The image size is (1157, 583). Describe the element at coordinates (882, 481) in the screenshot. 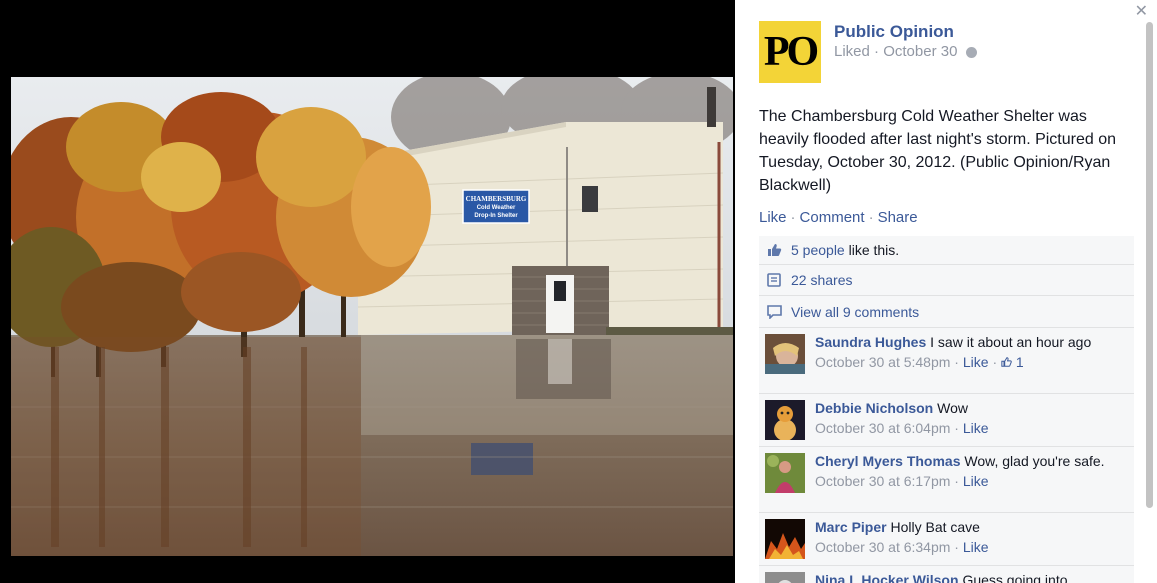

I see `comment-time: October 30 at 6:17pm` at that location.